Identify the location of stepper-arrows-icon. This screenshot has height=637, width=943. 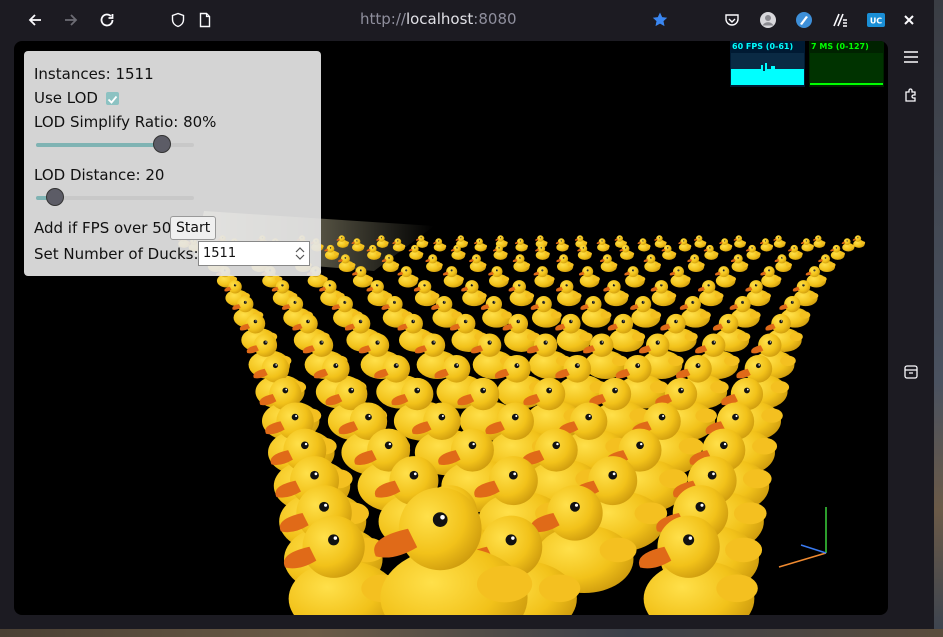
(300, 253).